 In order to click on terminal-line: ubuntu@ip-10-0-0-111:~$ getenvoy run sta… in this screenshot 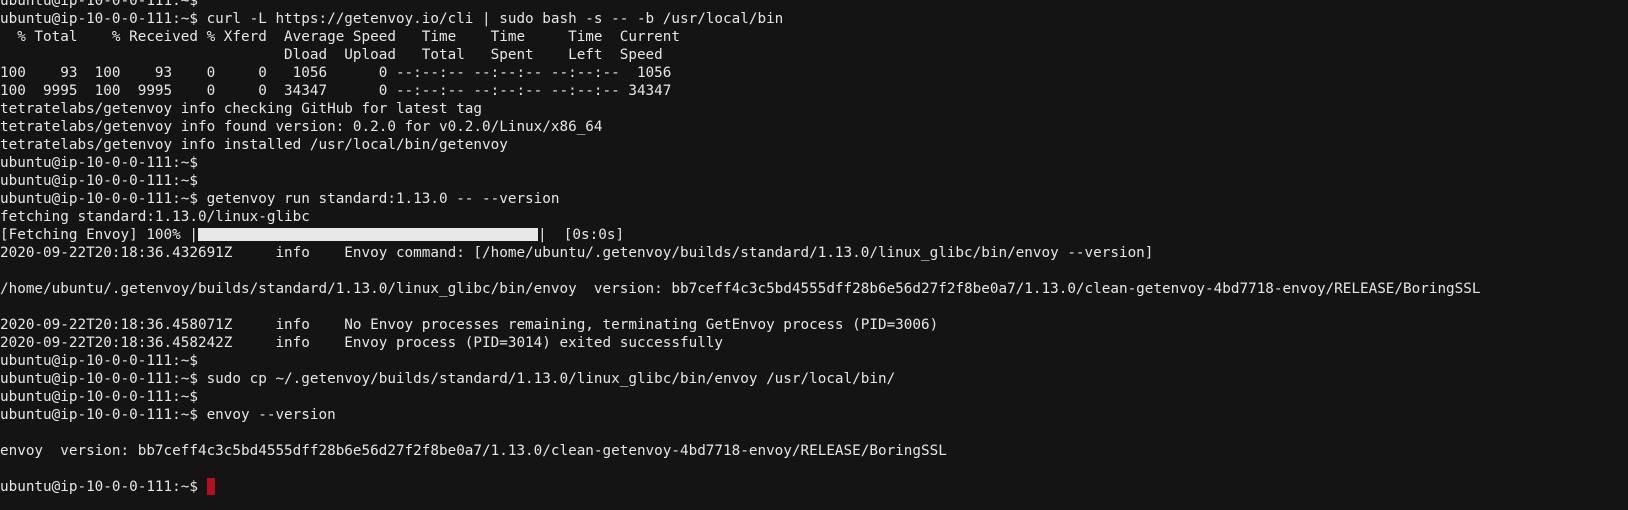, I will do `click(280, 199)`.